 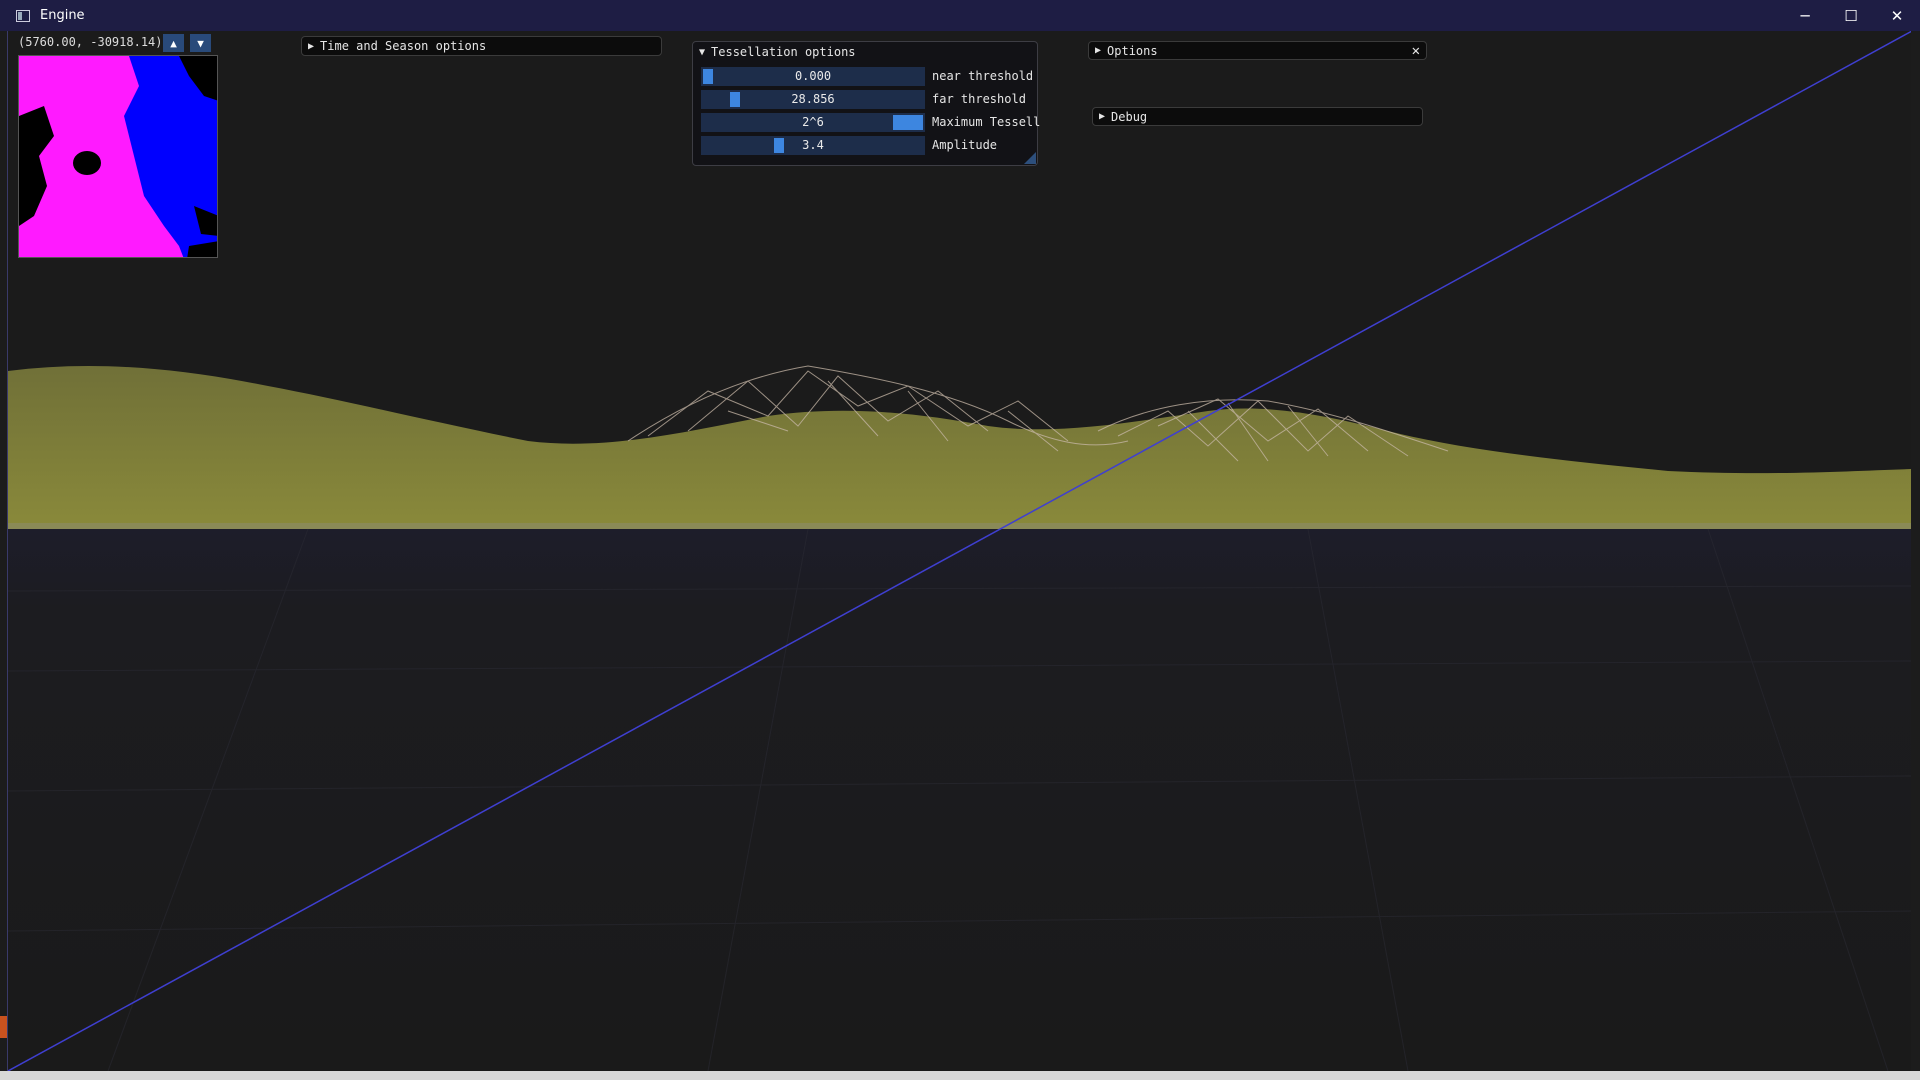 I want to click on options-panel-header: ▶ Options ✕, so click(x=1257, y=50).